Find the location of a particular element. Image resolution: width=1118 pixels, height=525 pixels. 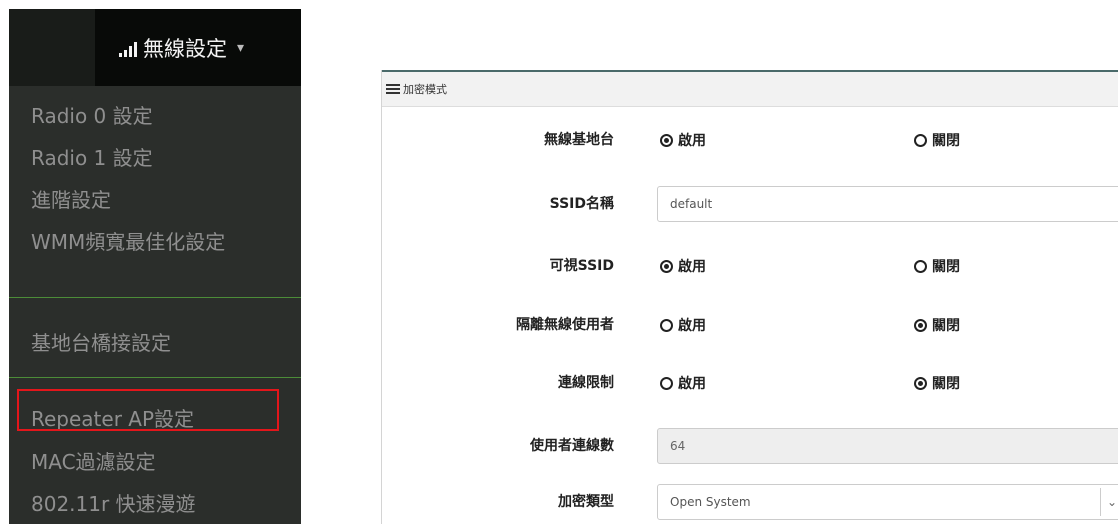

menu-item-radio0: Radio 0 設定 is located at coordinates (155, 116).